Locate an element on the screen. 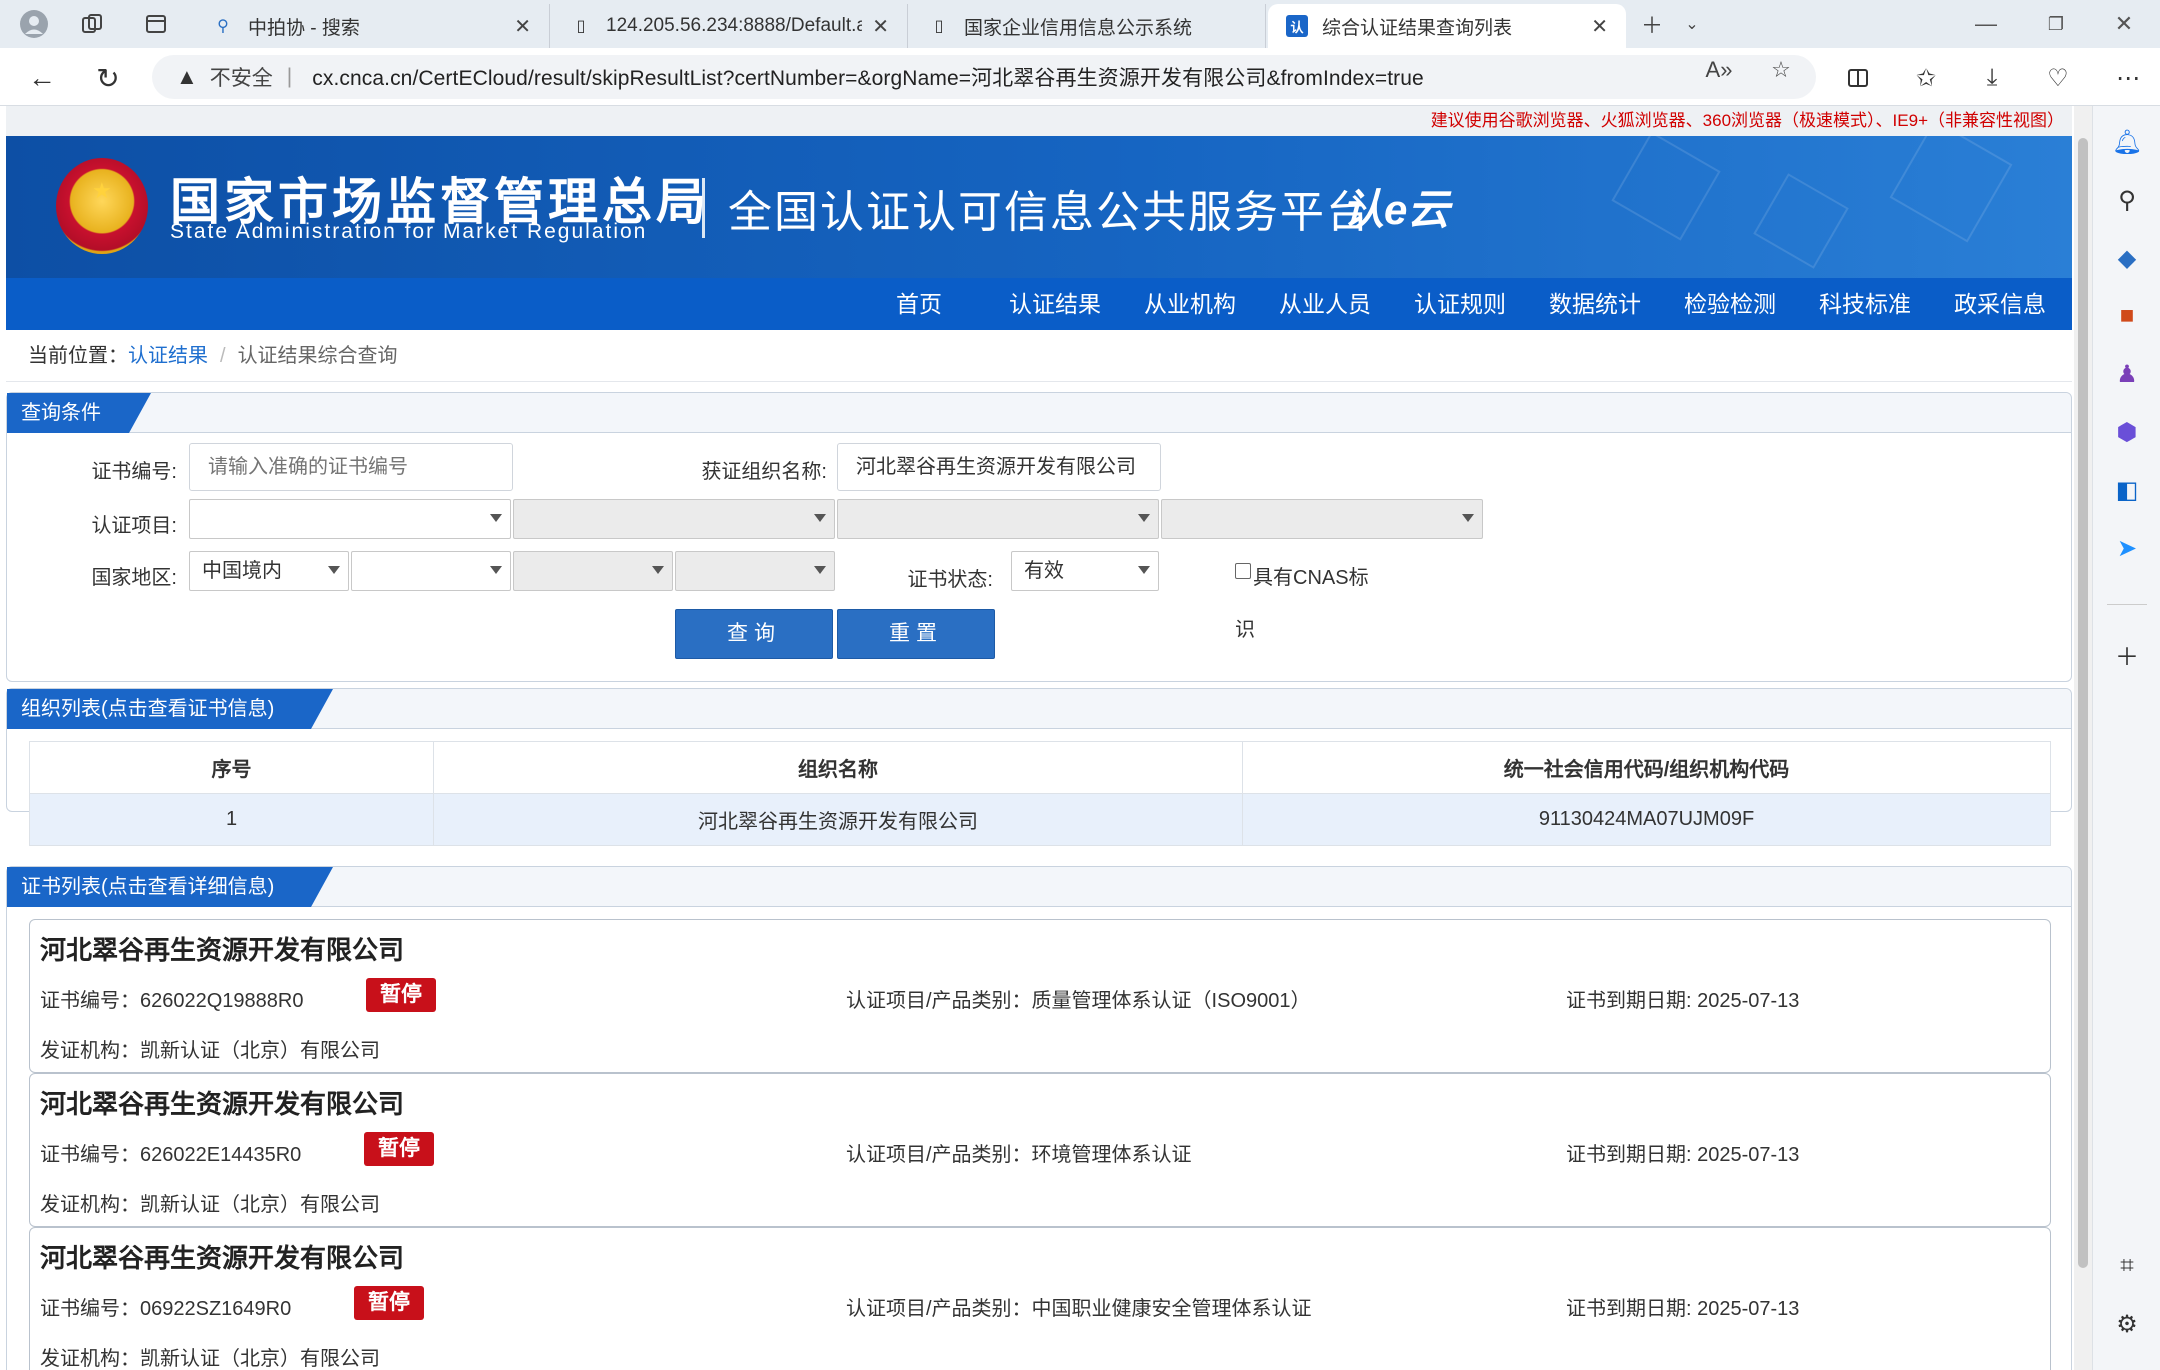 The image size is (2160, 1370). copilot-icon: ⬢ is located at coordinates (2127, 432).